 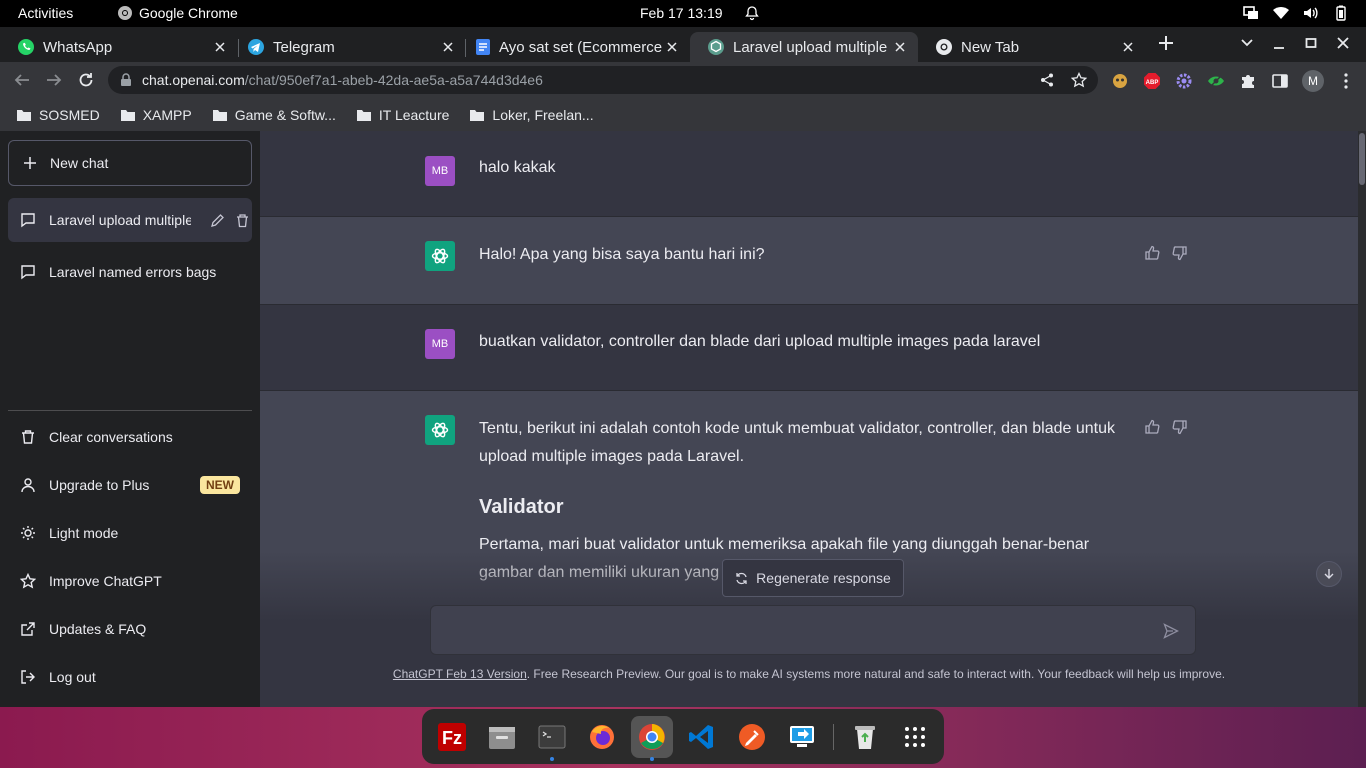 What do you see at coordinates (1279, 43) in the screenshot?
I see `minimize-icon` at bounding box center [1279, 43].